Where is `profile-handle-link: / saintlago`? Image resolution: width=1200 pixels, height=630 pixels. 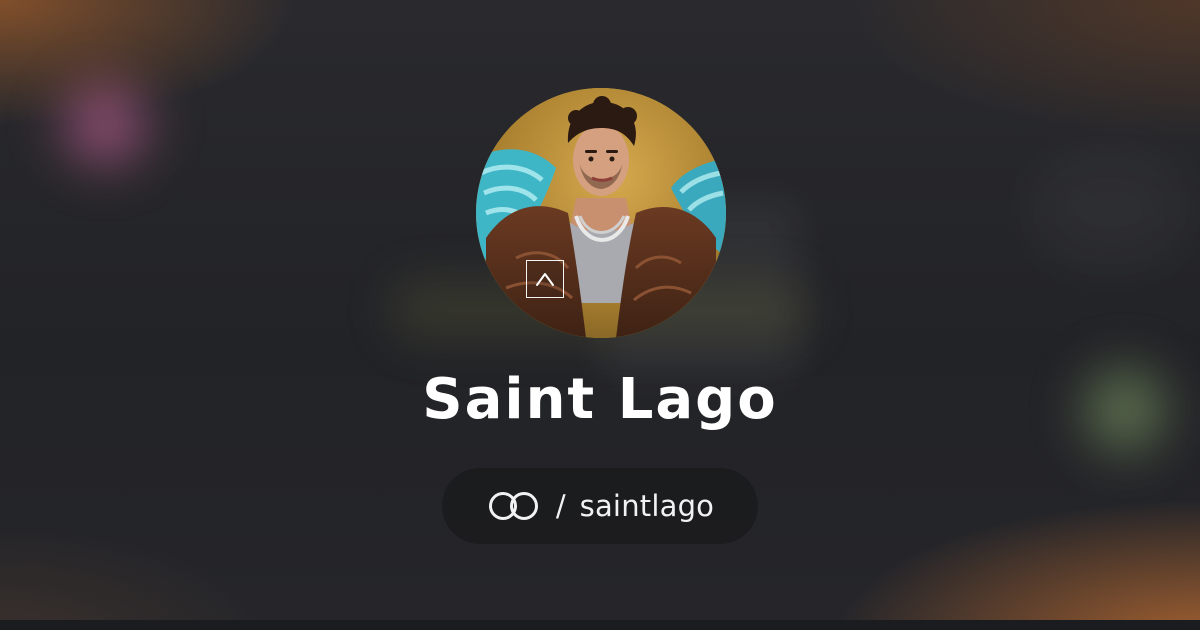
profile-handle-link: / saintlago is located at coordinates (600, 506).